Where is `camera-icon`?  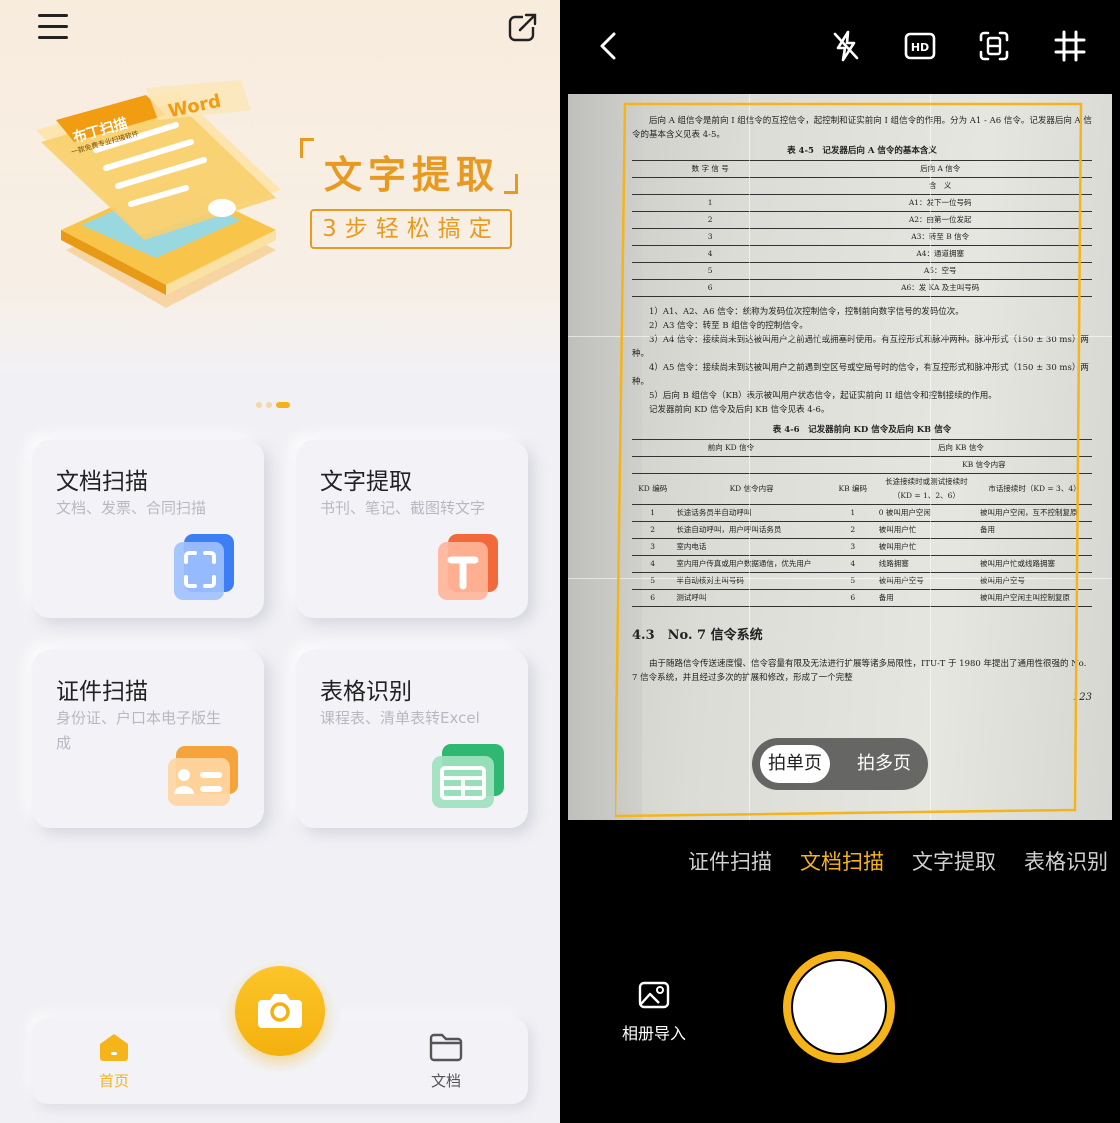
camera-icon is located at coordinates (280, 1011).